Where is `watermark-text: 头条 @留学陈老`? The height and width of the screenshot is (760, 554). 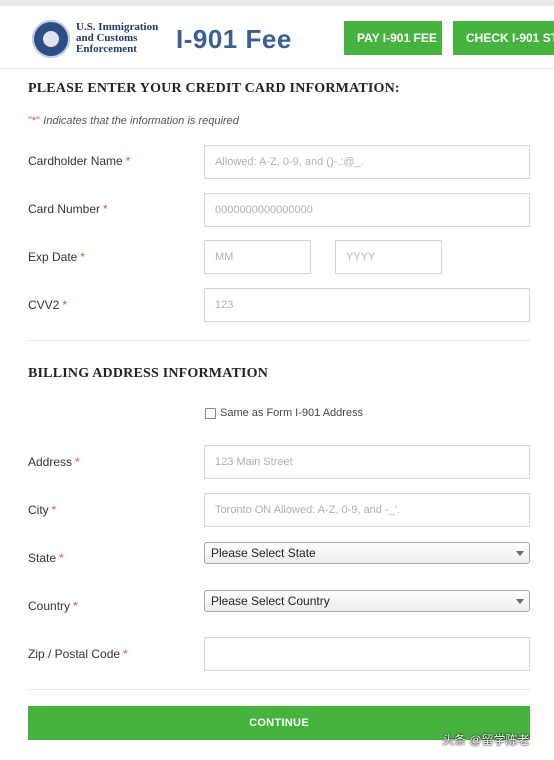
watermark-text: 头条 @留学陈老 is located at coordinates (486, 740).